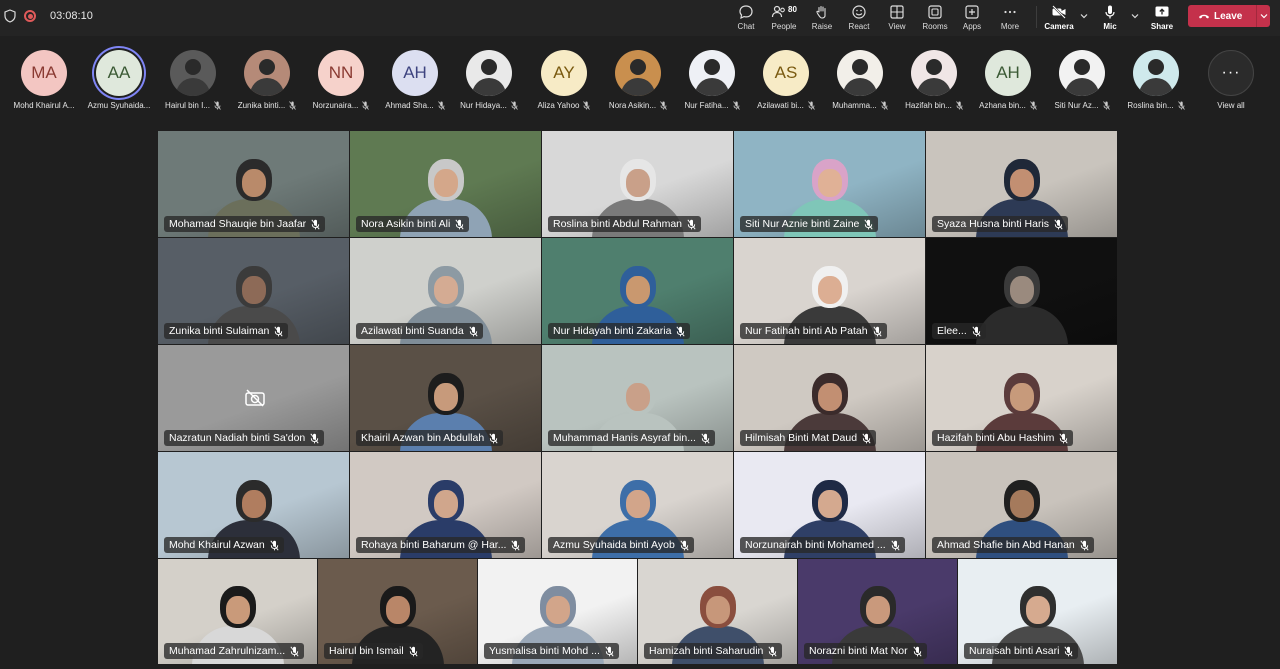  I want to click on view-all-button: ··· View all, so click(1231, 77).